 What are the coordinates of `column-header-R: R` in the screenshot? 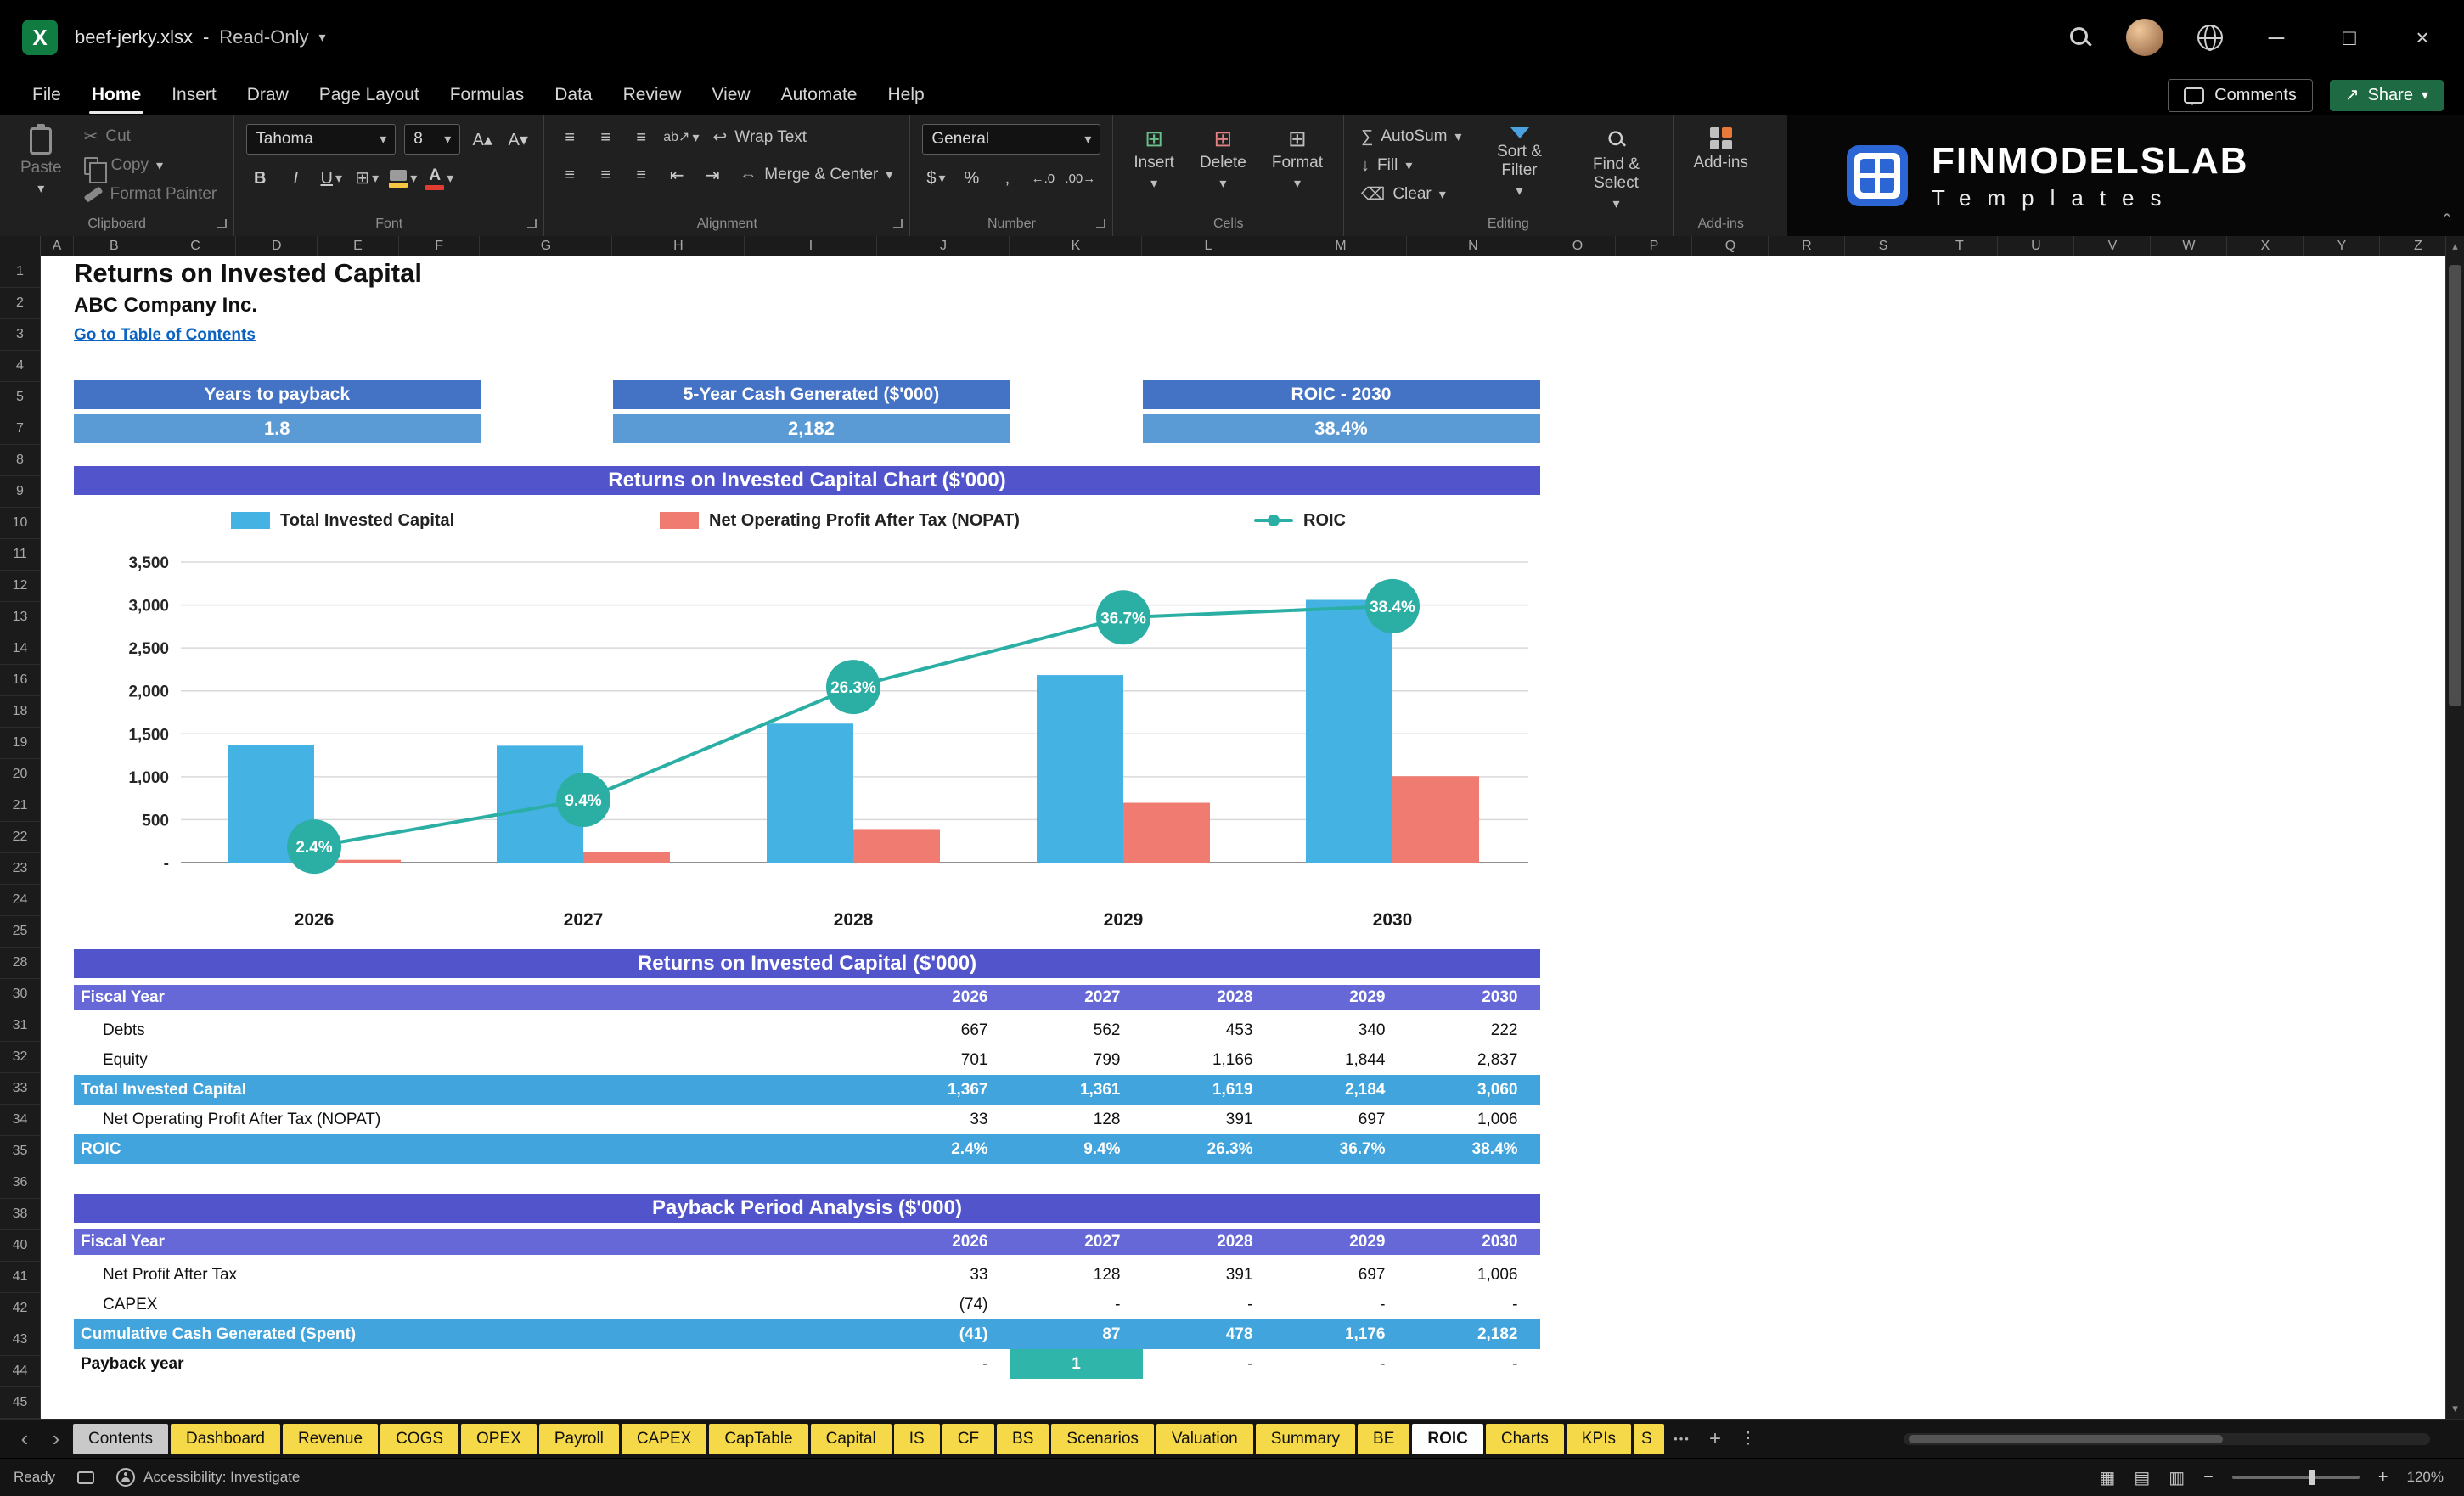 It's located at (1807, 246).